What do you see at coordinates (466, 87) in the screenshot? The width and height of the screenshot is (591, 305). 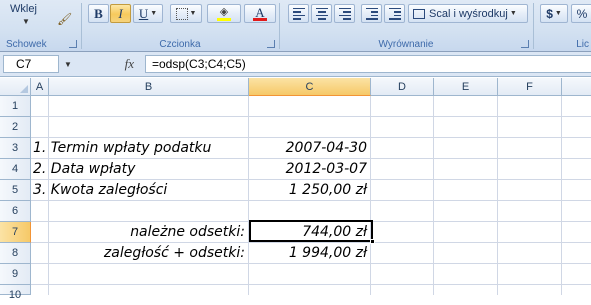 I see `column-header-e: E` at bounding box center [466, 87].